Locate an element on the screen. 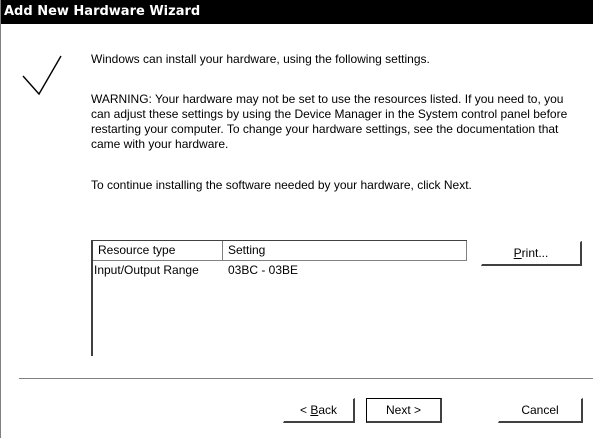 The height and width of the screenshot is (438, 593). separator-line is located at coordinates (306, 379).